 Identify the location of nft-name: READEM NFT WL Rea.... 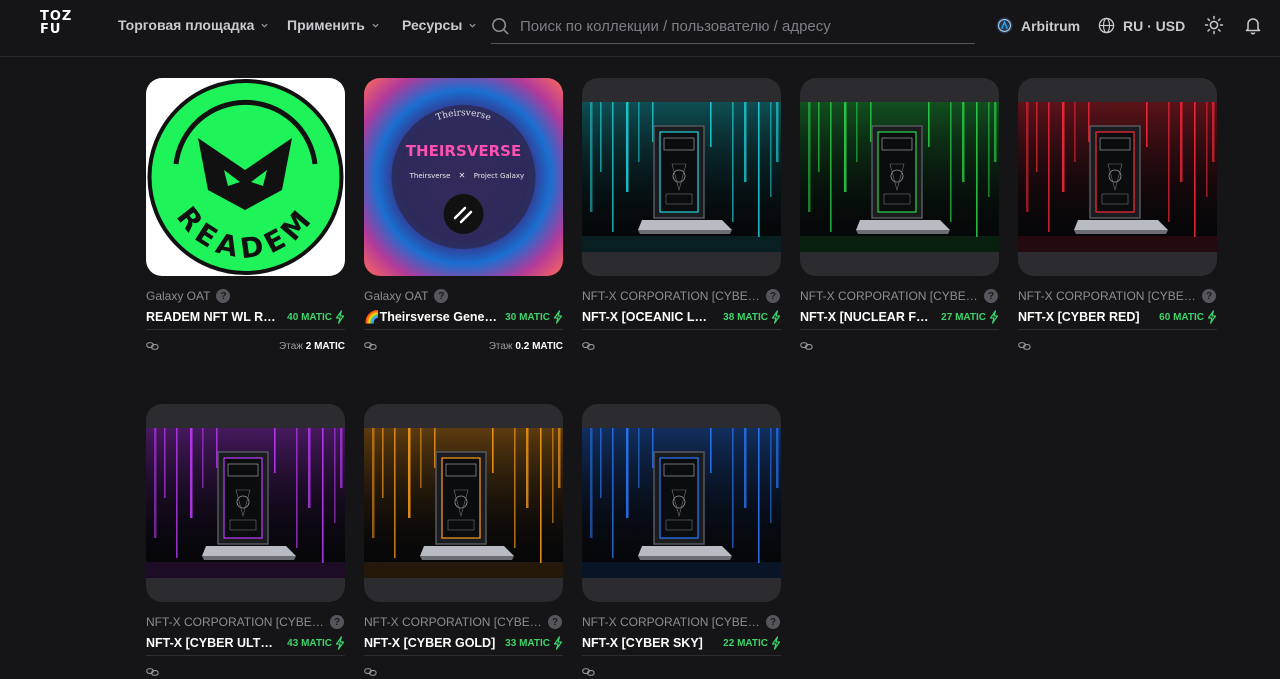
(213, 317).